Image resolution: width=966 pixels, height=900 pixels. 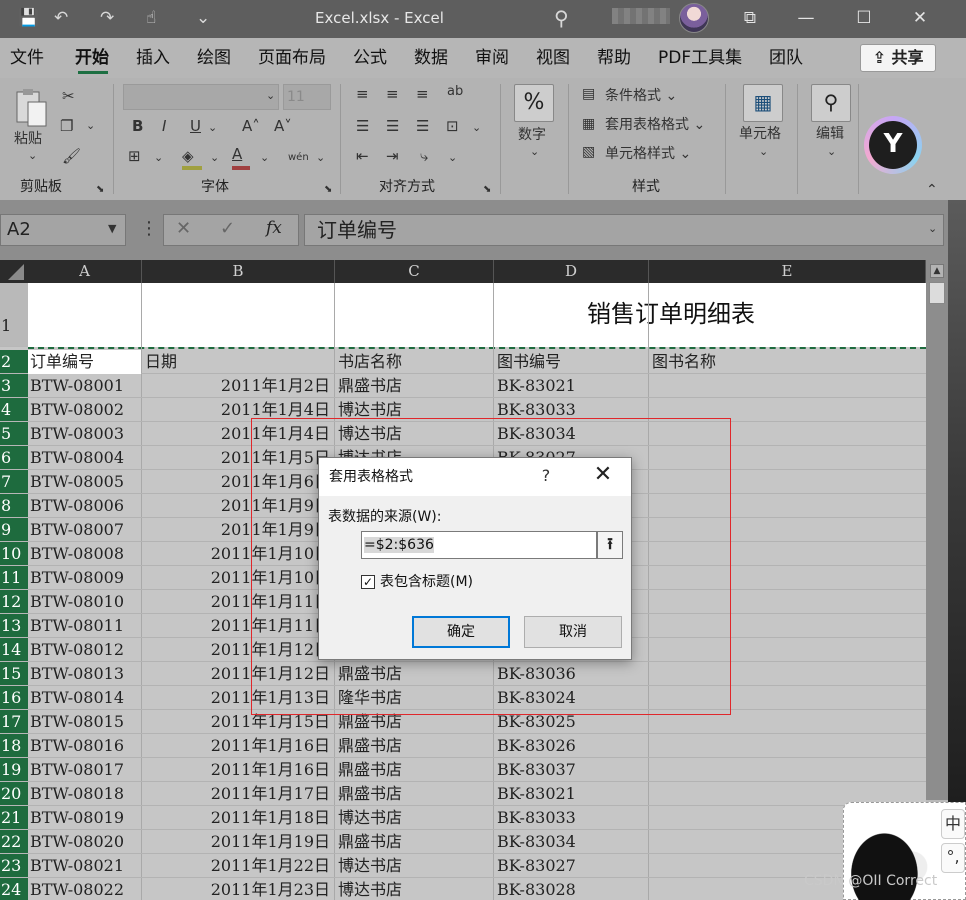 What do you see at coordinates (893, 145) in the screenshot?
I see `addin-logo-icon: Y` at bounding box center [893, 145].